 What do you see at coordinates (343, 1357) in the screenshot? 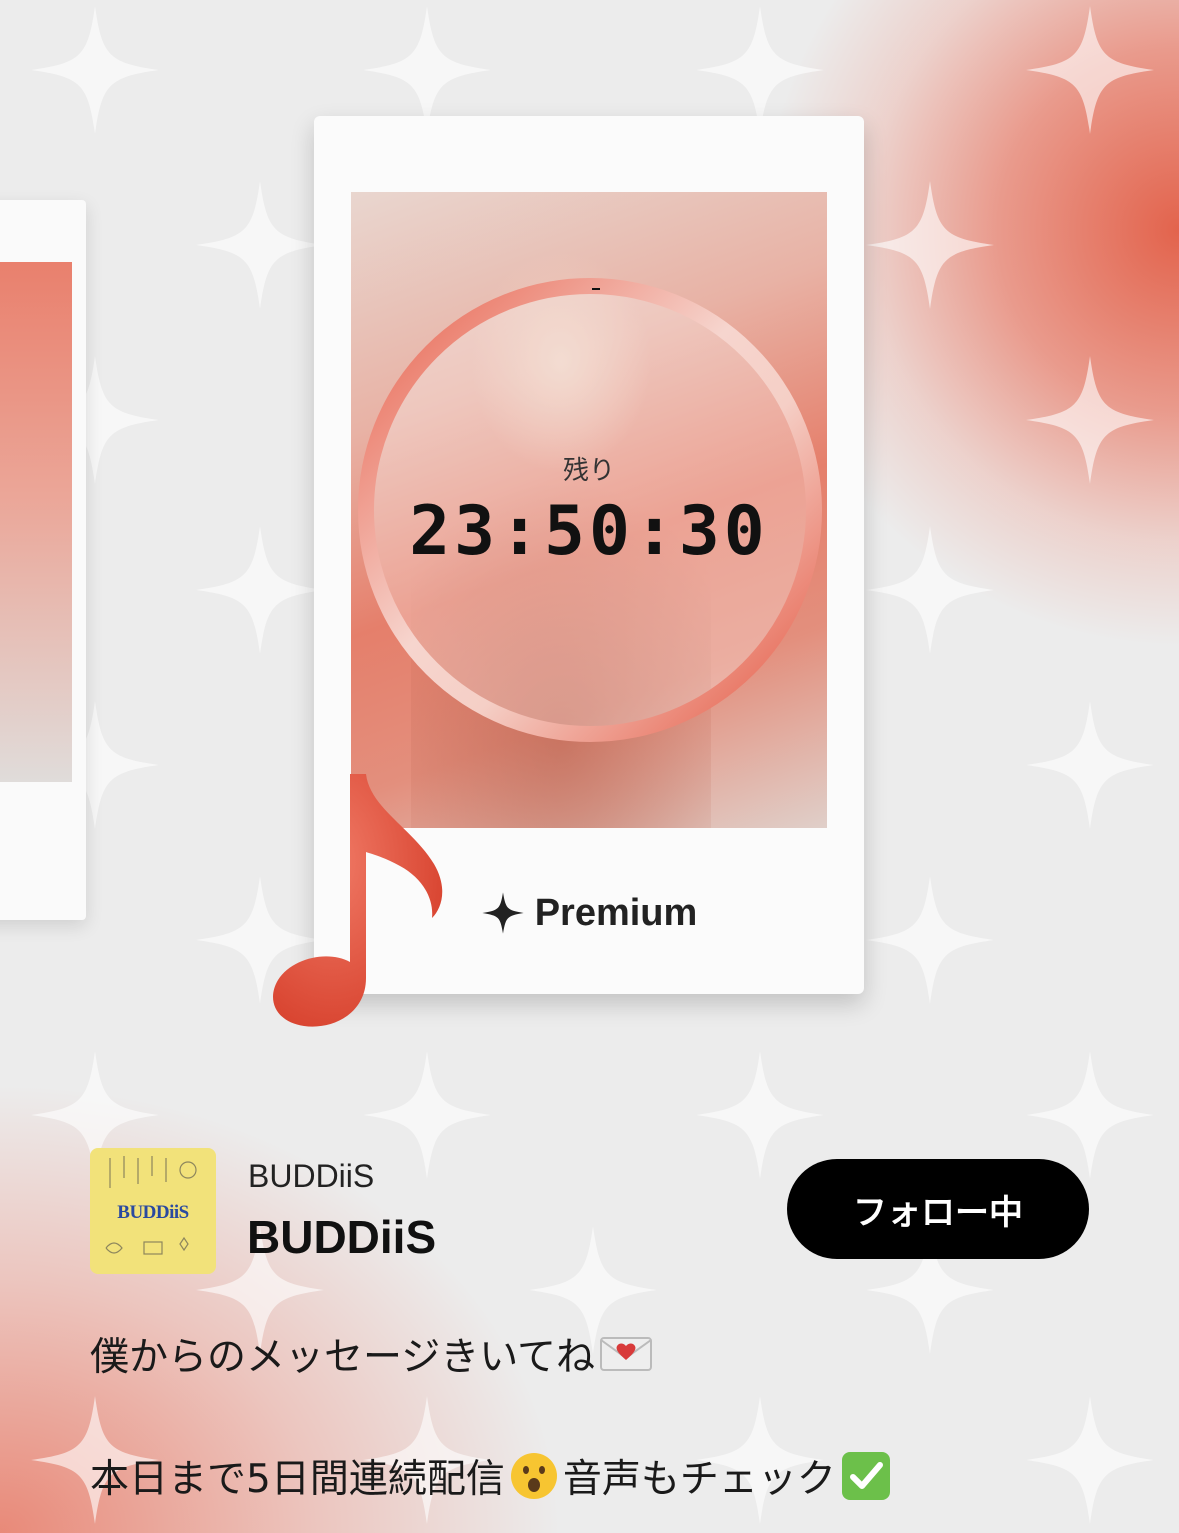
I see `caption-text-1: 僕からのメッセージきいてね` at bounding box center [343, 1357].